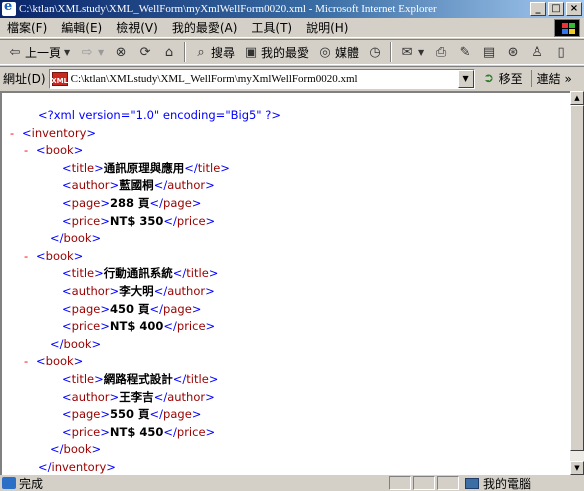 The width and height of the screenshot is (584, 491). I want to click on vertical-scrollbar: ▲ ▼, so click(577, 283).